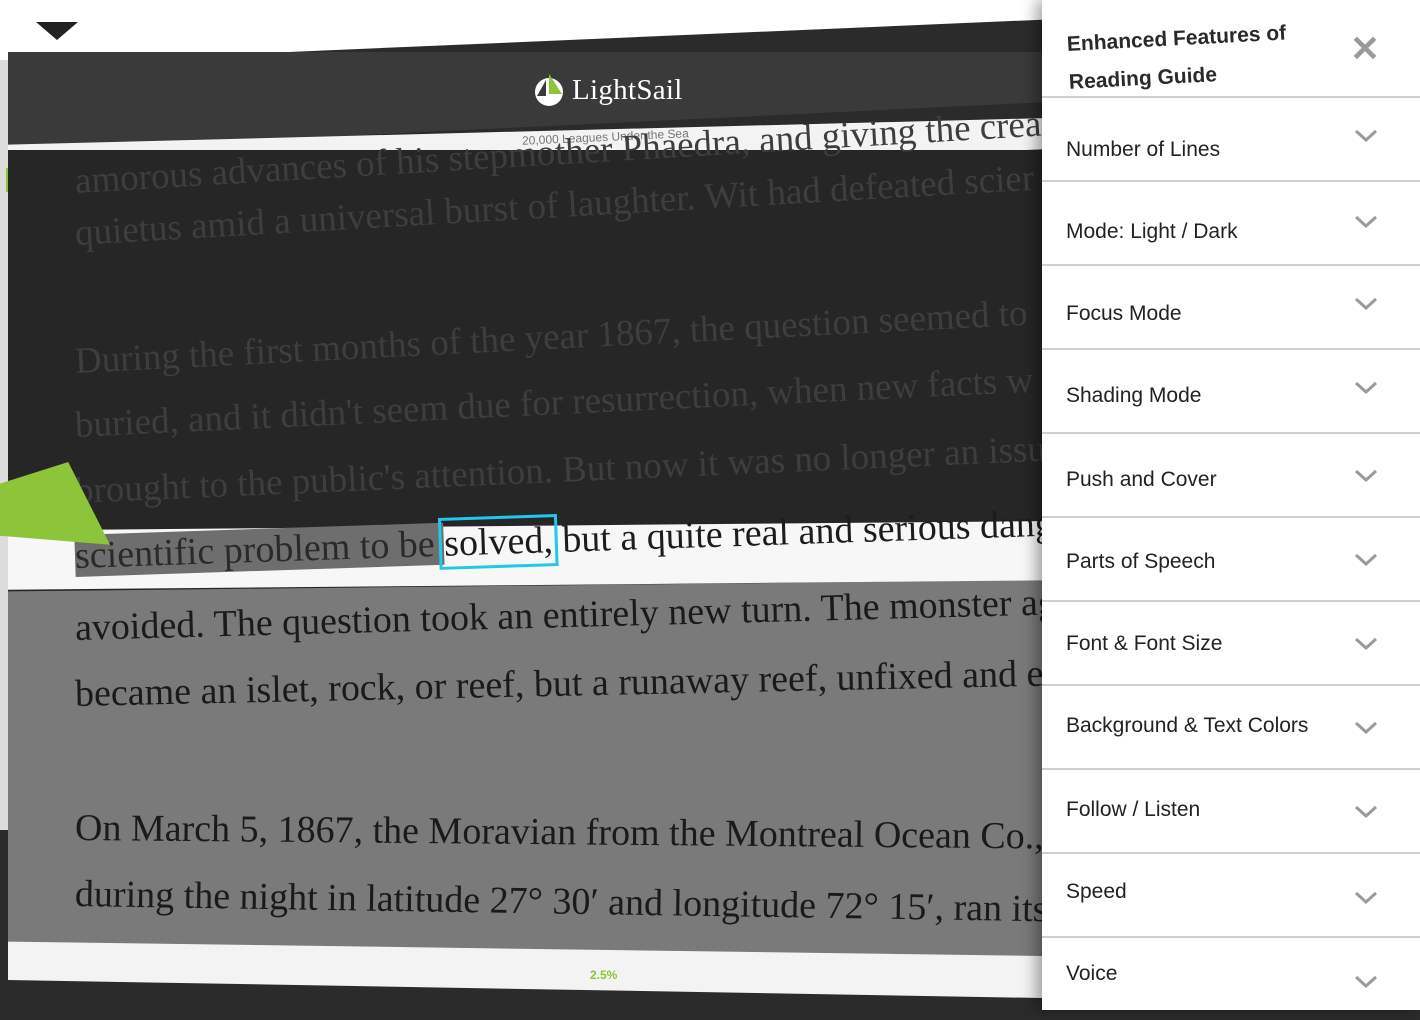 The width and height of the screenshot is (1420, 1020). I want to click on panel-item-label: Background & Text Colors, so click(1187, 725).